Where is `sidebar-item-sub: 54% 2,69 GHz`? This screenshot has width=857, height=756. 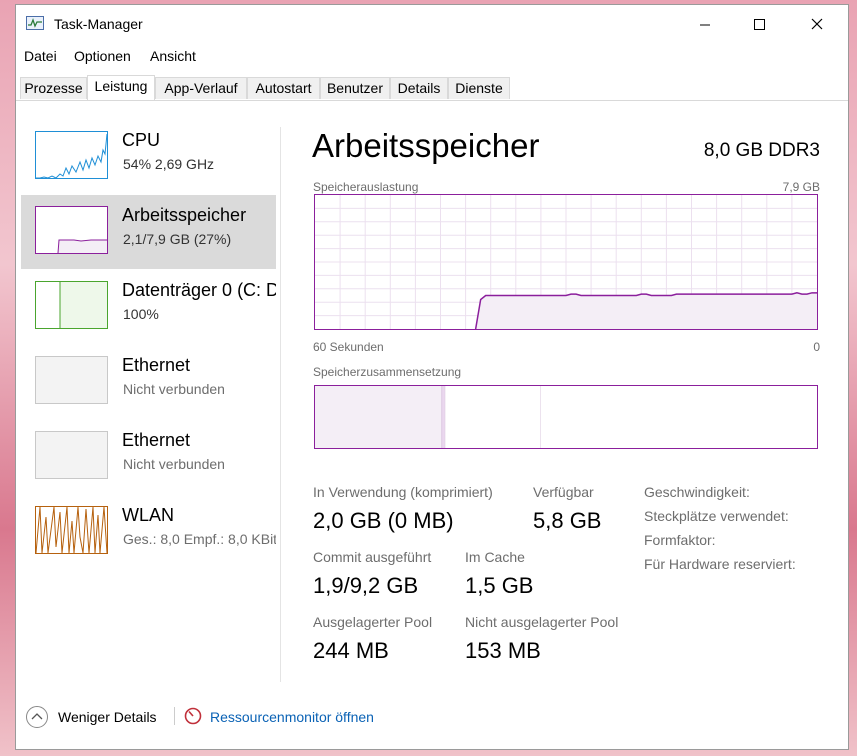
sidebar-item-sub: 54% 2,69 GHz is located at coordinates (169, 164).